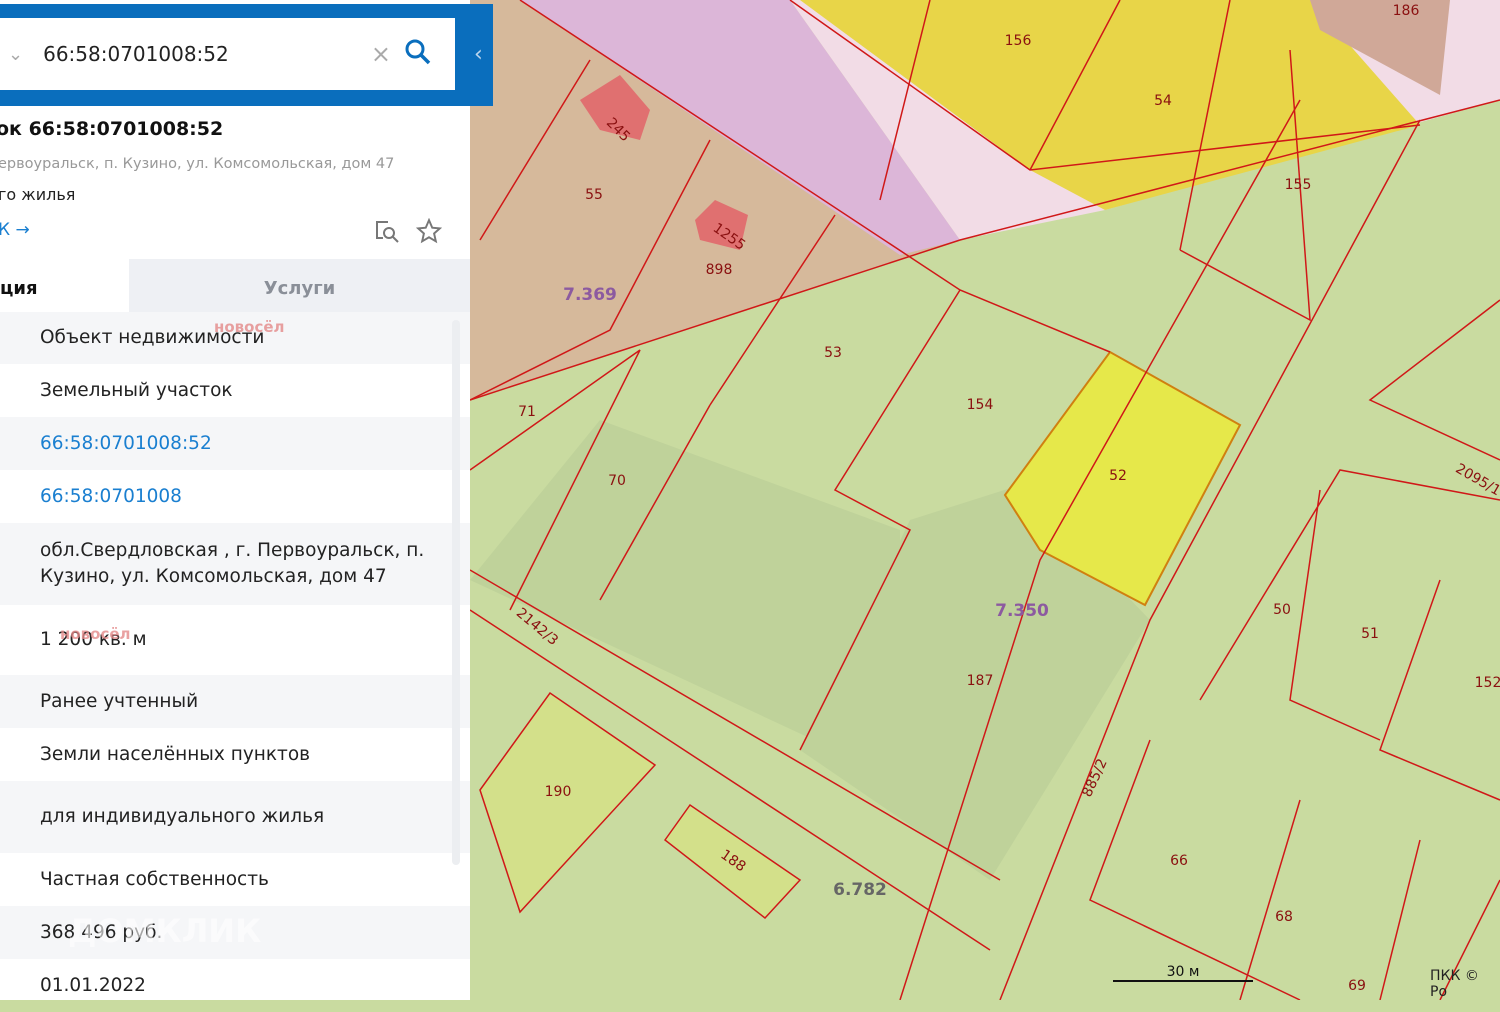 The height and width of the screenshot is (1012, 1500). What do you see at coordinates (235, 390) in the screenshot?
I see `detail-row: Земельный участок` at bounding box center [235, 390].